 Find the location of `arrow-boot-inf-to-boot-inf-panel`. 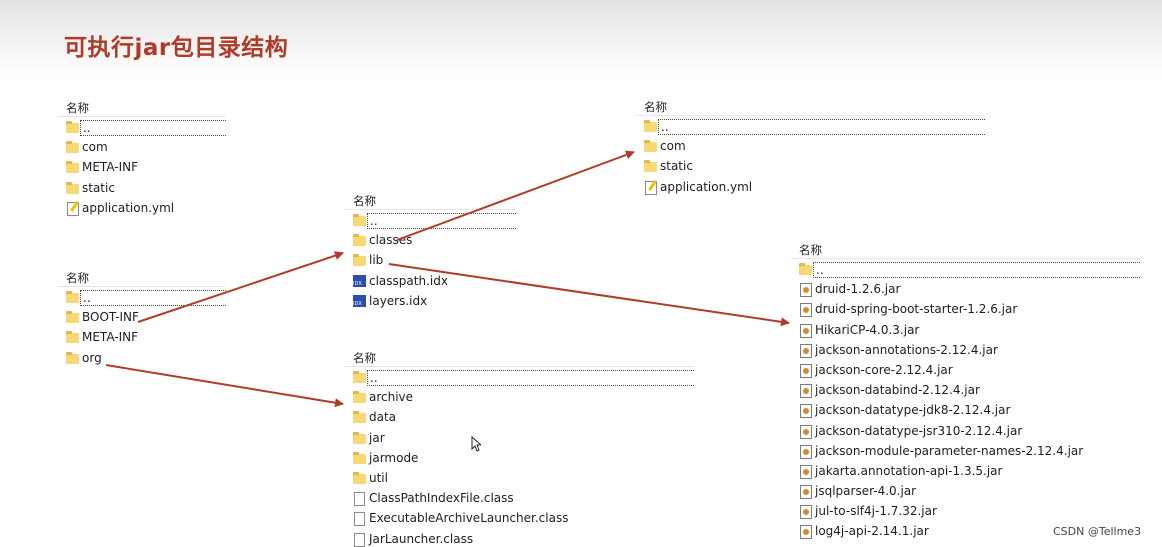

arrow-boot-inf-to-boot-inf-panel is located at coordinates (240, 287).